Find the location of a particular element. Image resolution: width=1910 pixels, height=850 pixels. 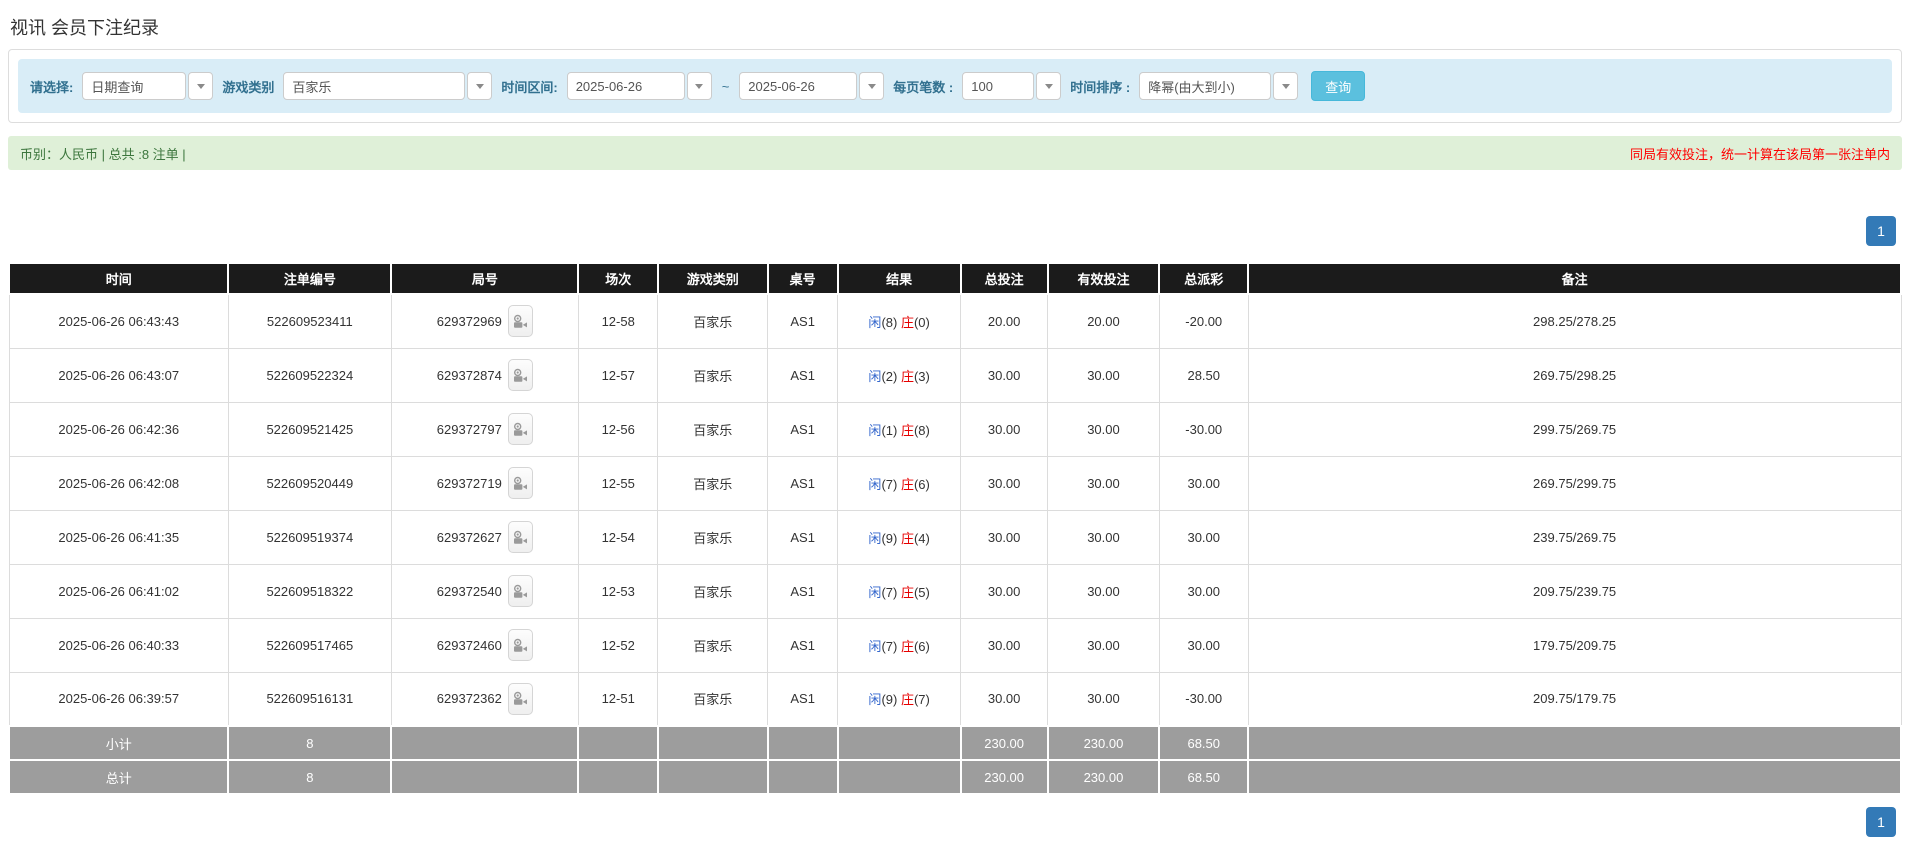

cell-note: 269.75/298.25 is located at coordinates (1574, 375).